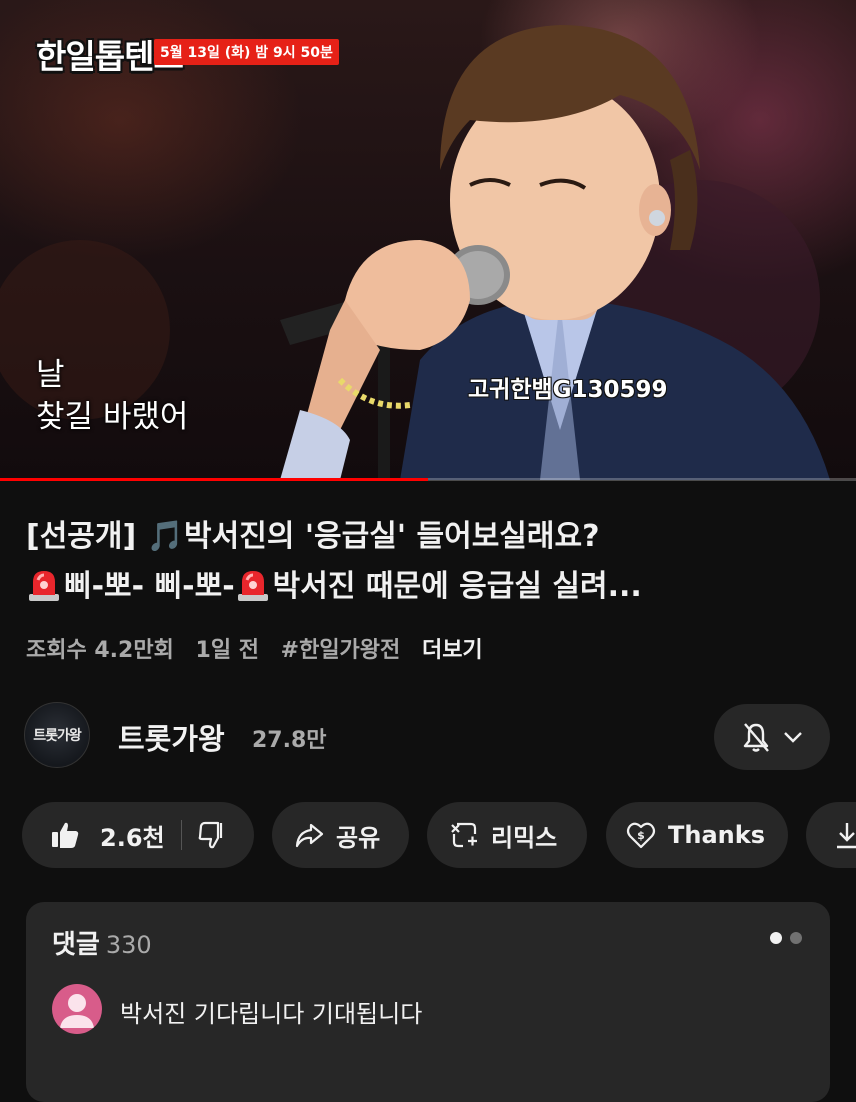 This screenshot has width=856, height=1102. What do you see at coordinates (100, 650) in the screenshot?
I see `view-count: 조회수 4.2만회` at bounding box center [100, 650].